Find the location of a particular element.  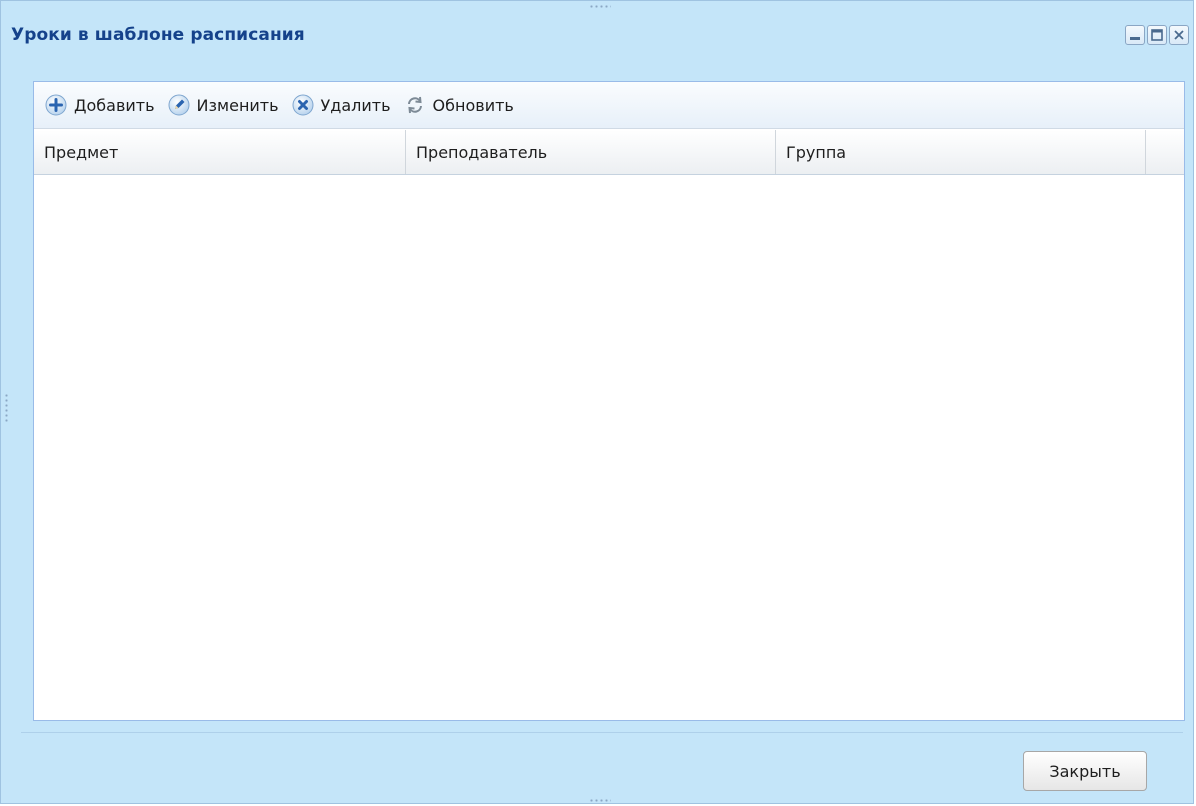

minimize-button is located at coordinates (1135, 35).